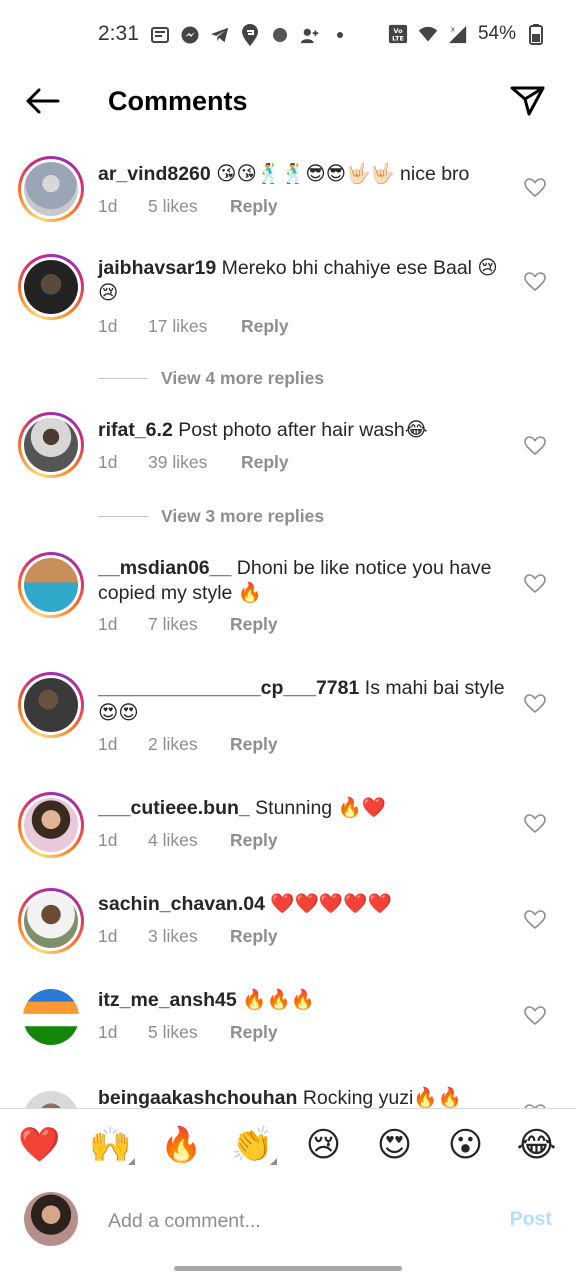  What do you see at coordinates (298, 1221) in the screenshot?
I see `comment-input` at bounding box center [298, 1221].